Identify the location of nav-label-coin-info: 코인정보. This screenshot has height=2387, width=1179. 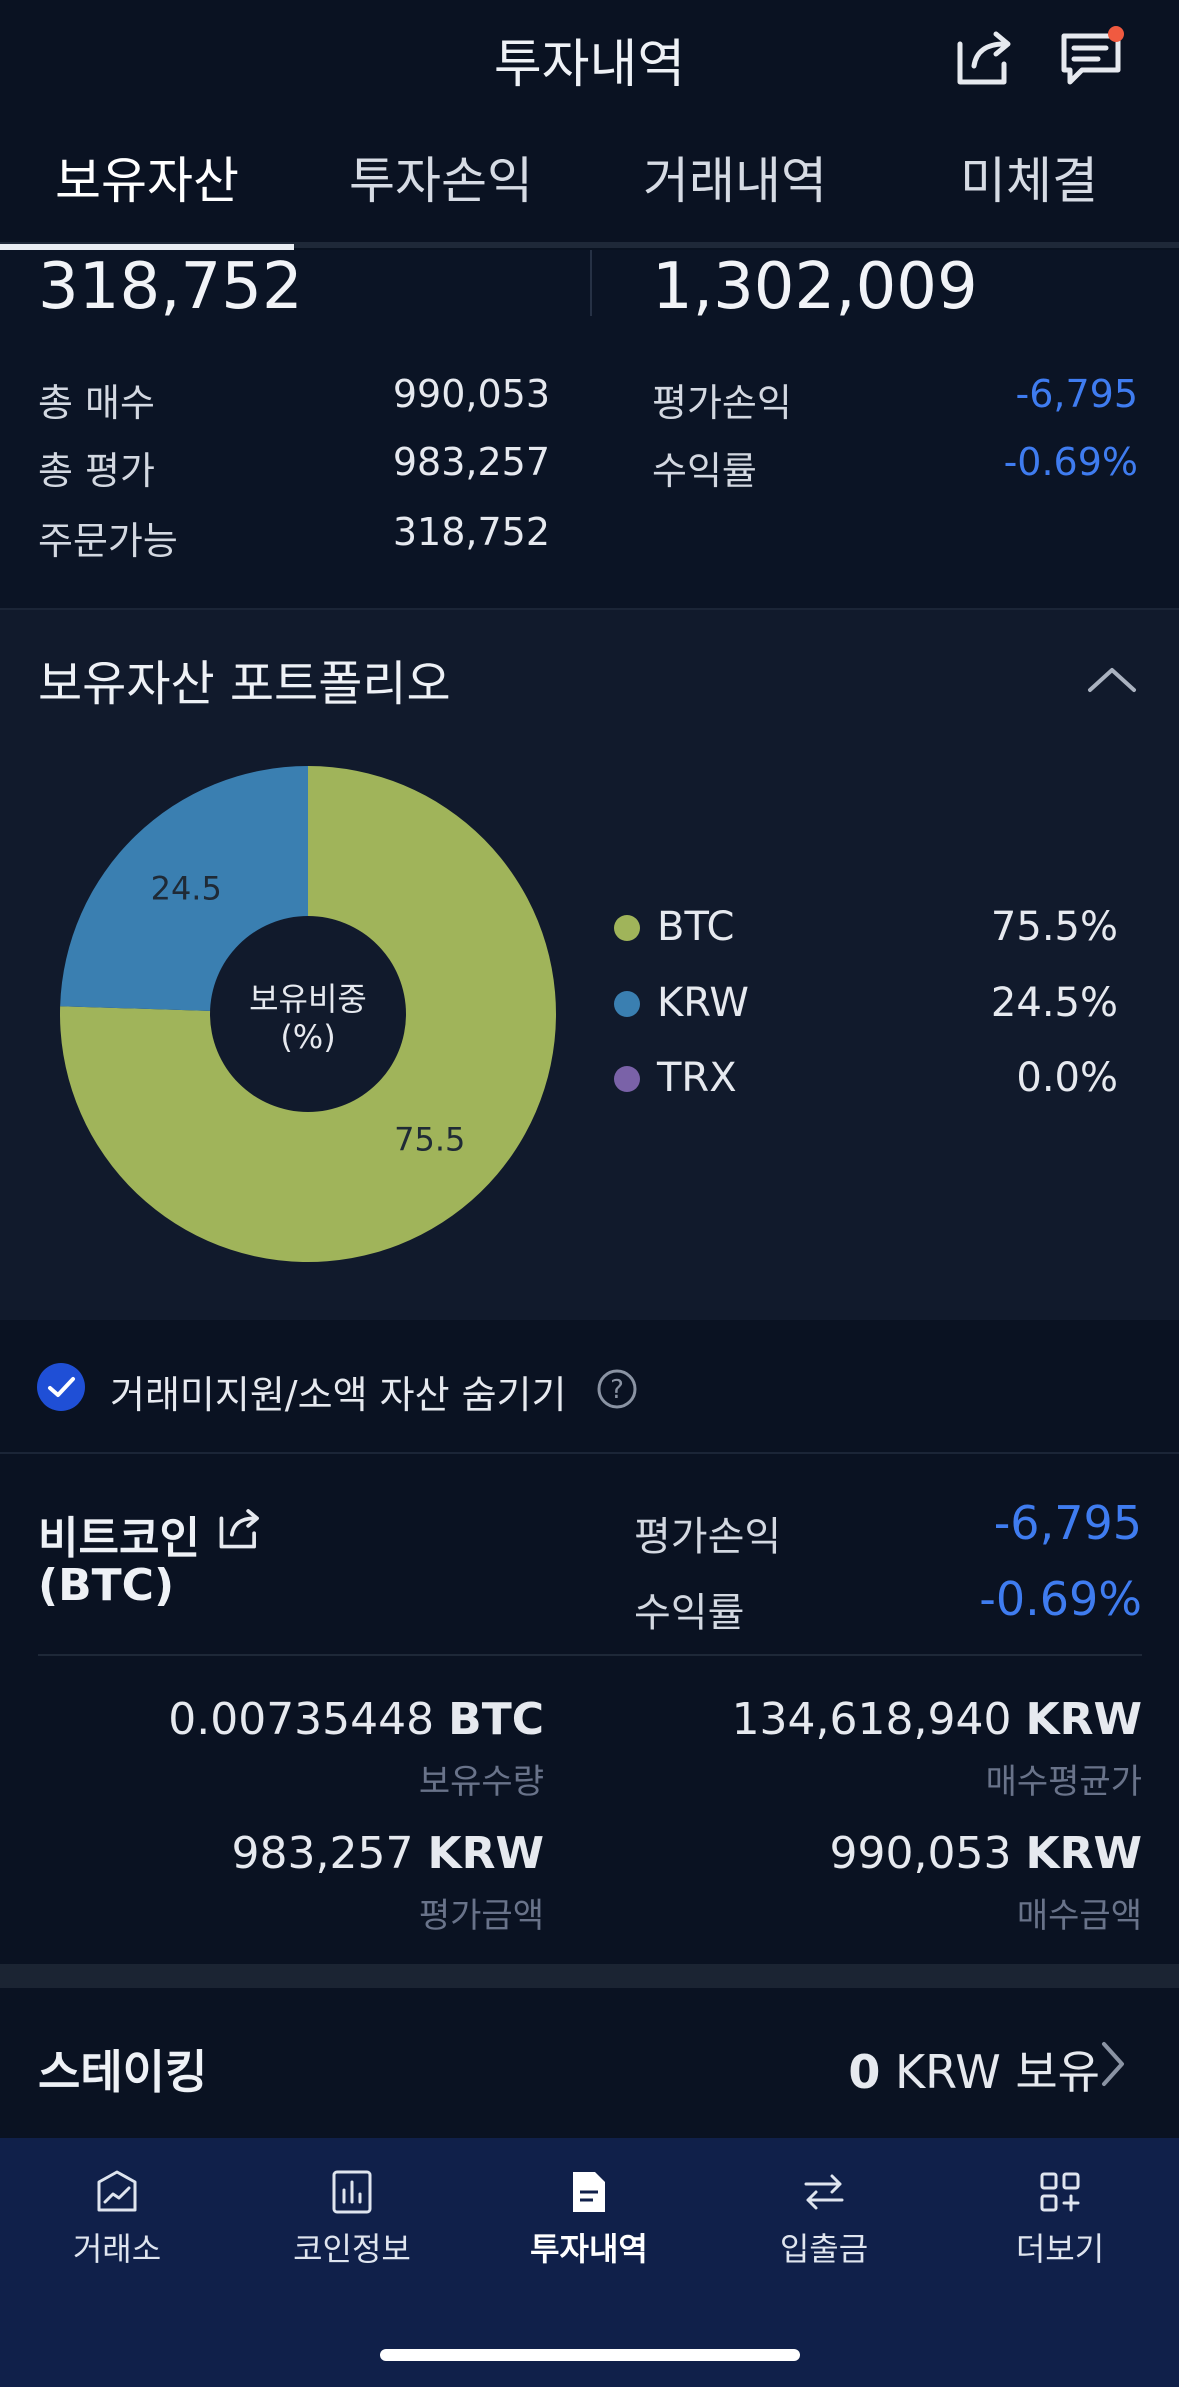
(352, 2249).